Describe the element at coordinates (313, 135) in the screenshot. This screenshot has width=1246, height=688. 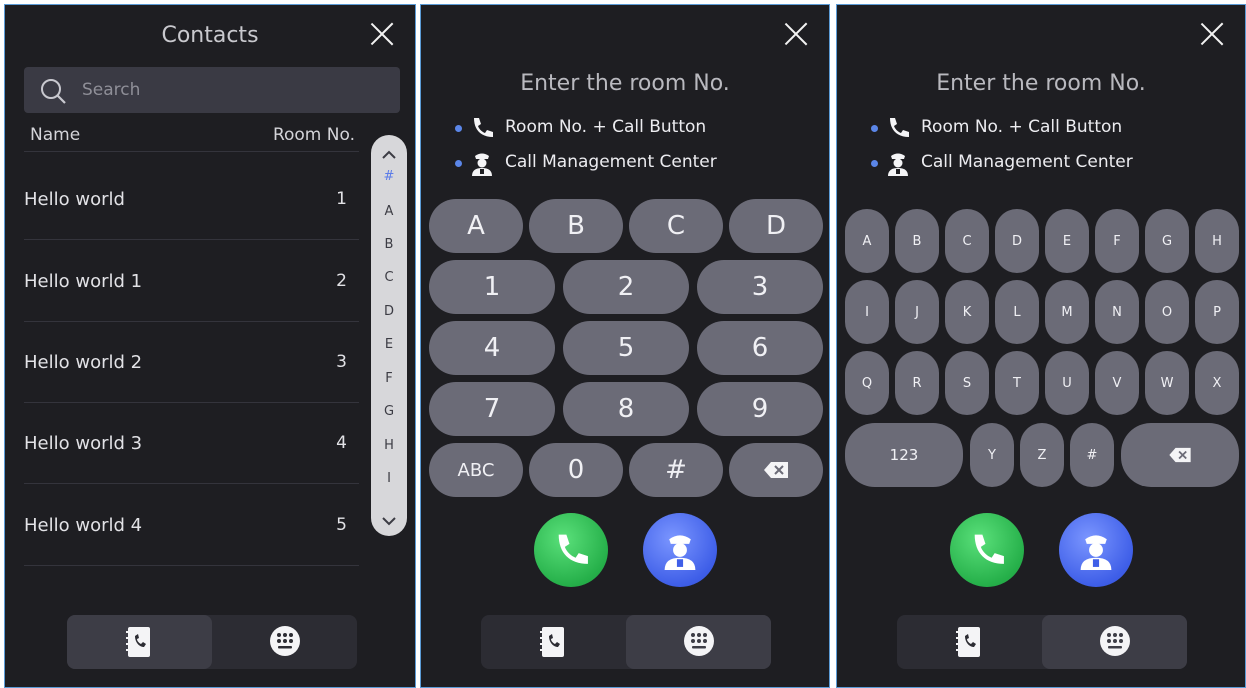
I see `column-header-room: Room No.` at that location.